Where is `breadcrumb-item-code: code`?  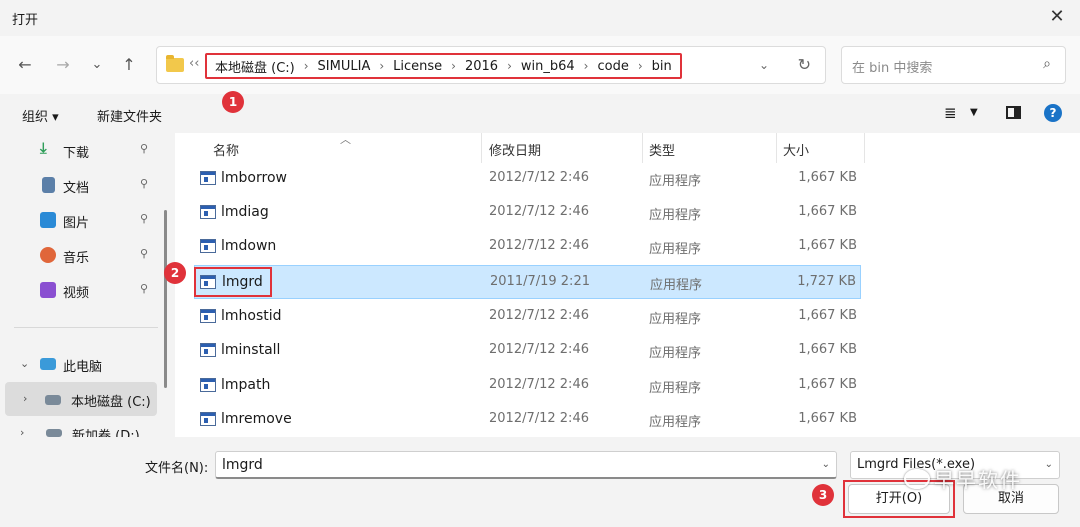 breadcrumb-item-code: code is located at coordinates (612, 66).